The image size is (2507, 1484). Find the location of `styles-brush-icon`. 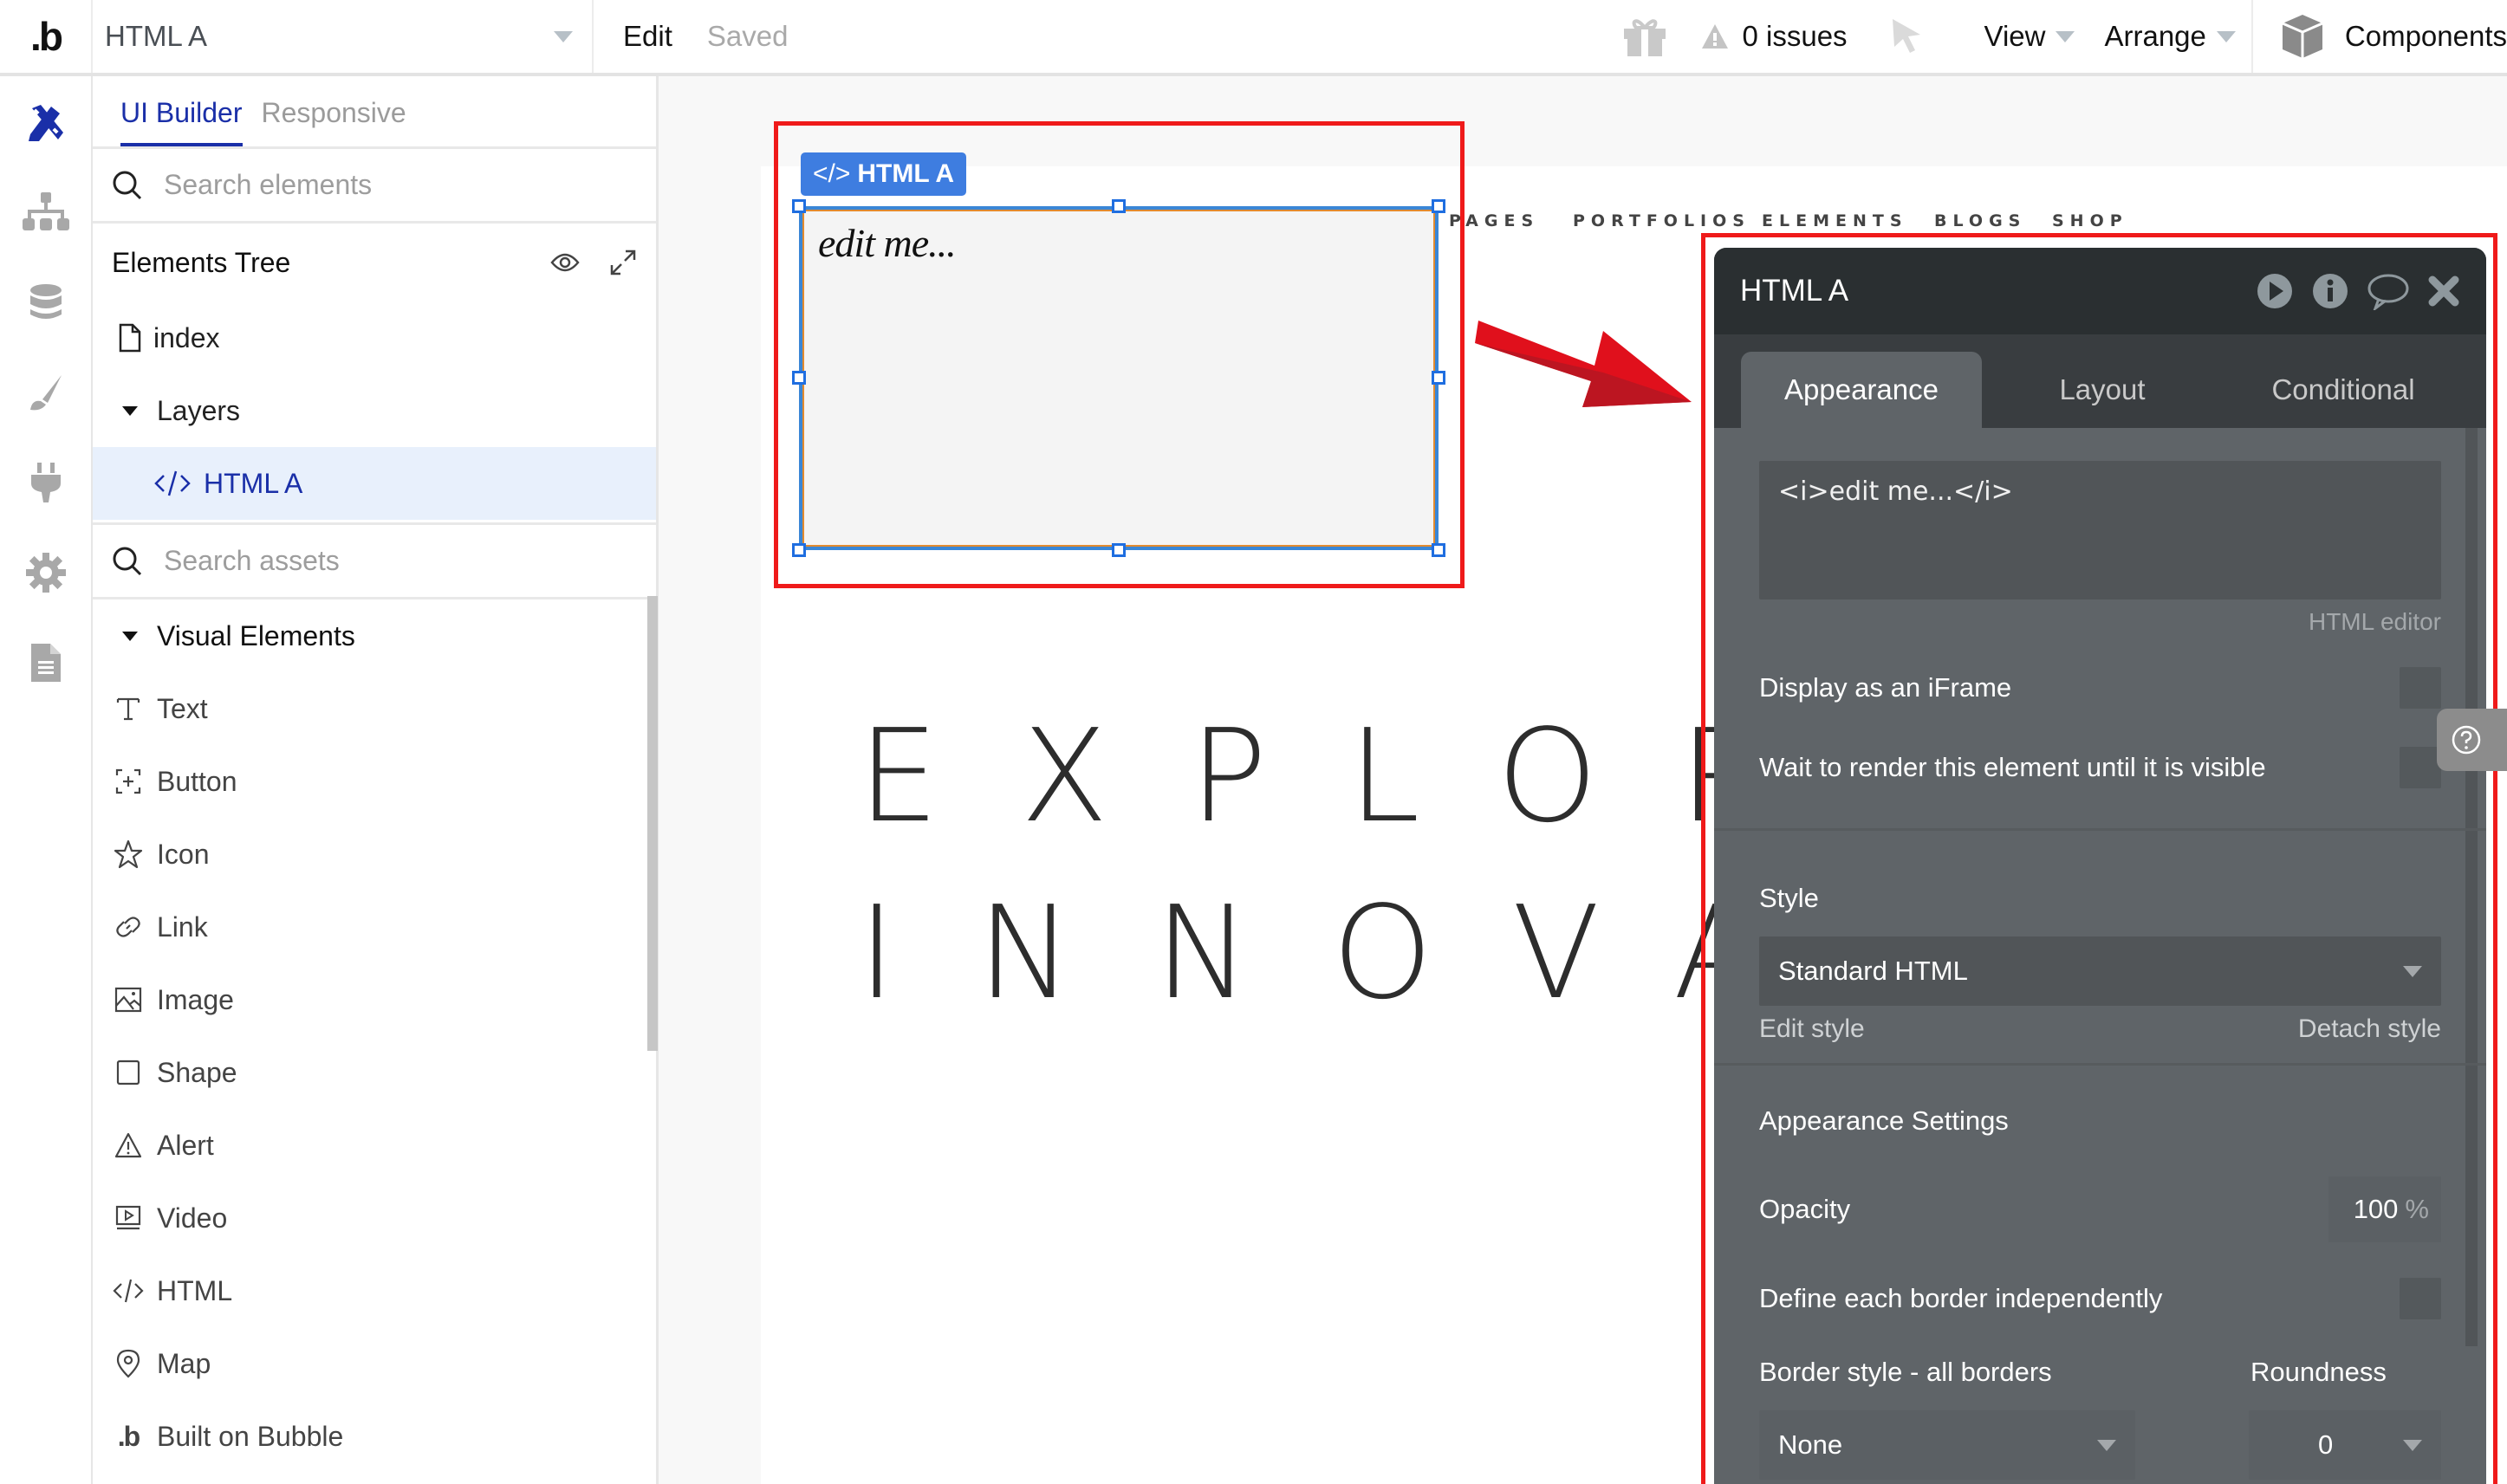

styles-brush-icon is located at coordinates (46, 392).